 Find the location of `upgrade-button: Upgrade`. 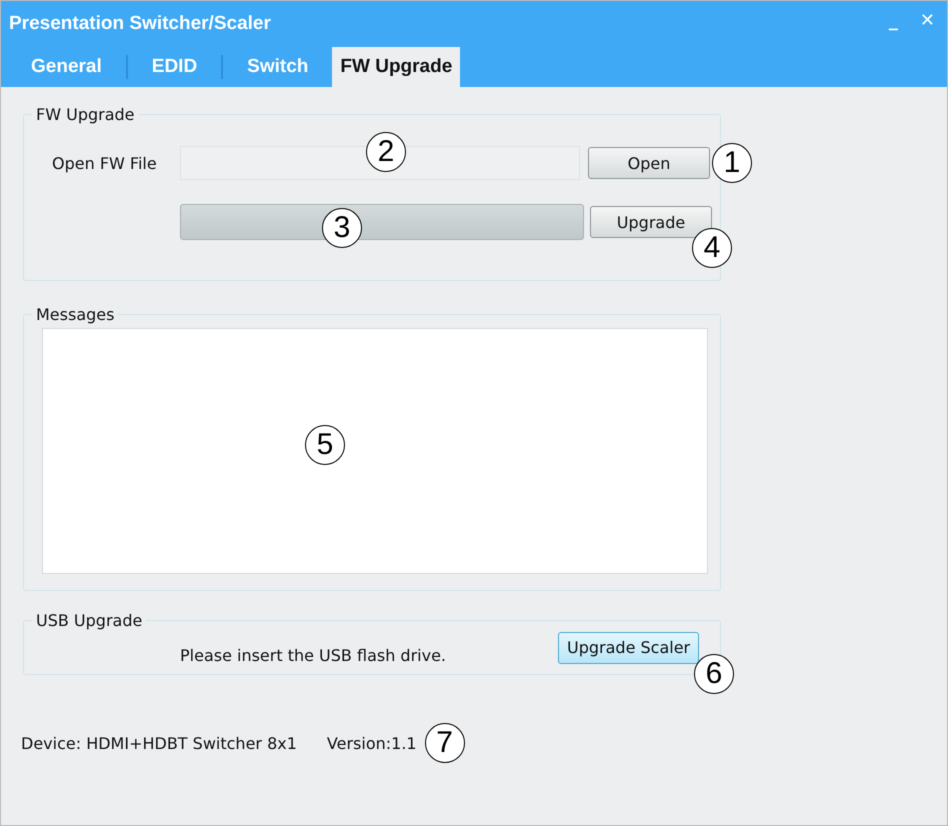

upgrade-button: Upgrade is located at coordinates (651, 222).